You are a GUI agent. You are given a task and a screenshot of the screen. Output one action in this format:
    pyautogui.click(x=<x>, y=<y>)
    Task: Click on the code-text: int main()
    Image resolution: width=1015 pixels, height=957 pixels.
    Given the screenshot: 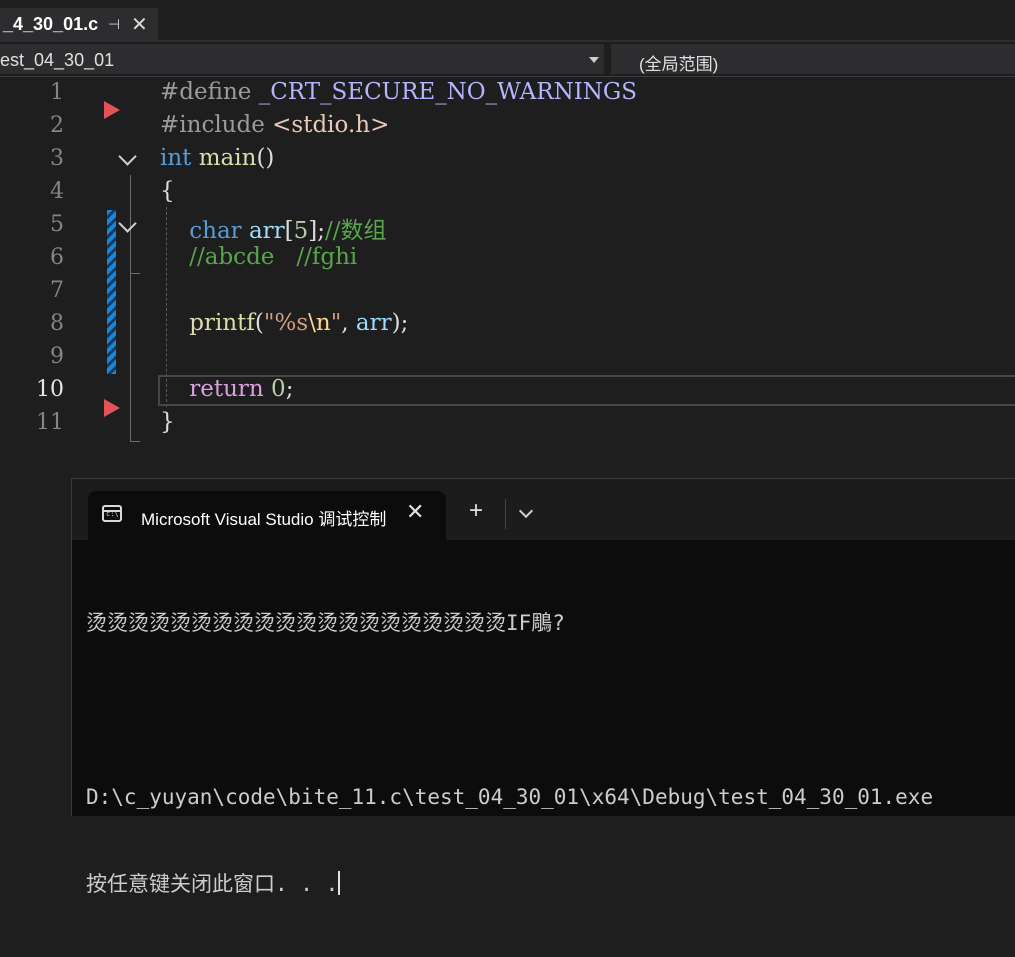 What is the action you would take?
    pyautogui.click(x=217, y=158)
    